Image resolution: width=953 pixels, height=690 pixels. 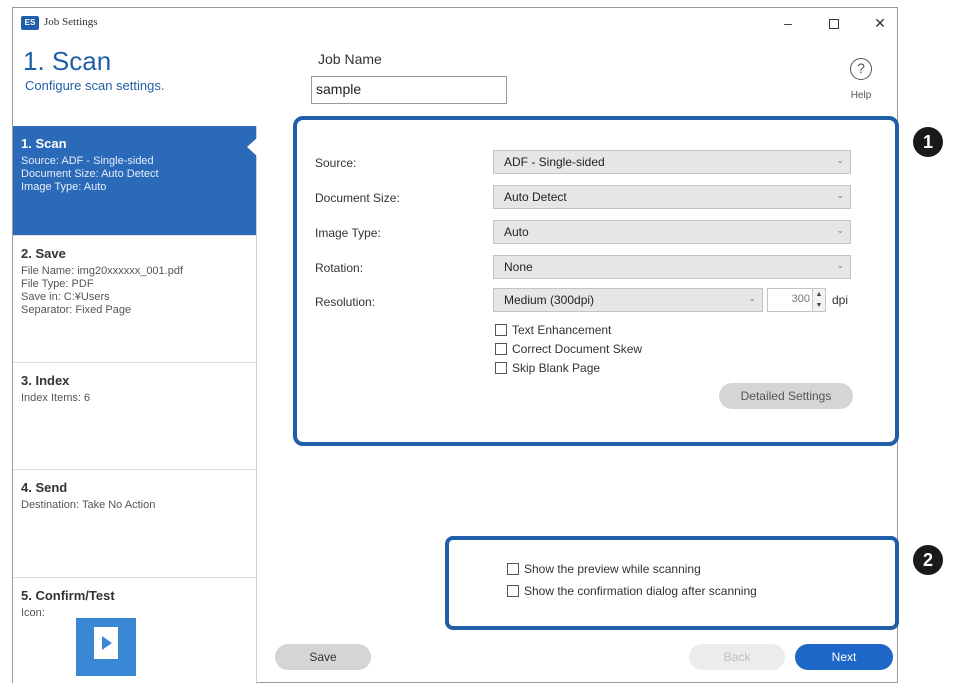 What do you see at coordinates (348, 233) in the screenshot?
I see `image-type-label: Image Type:` at bounding box center [348, 233].